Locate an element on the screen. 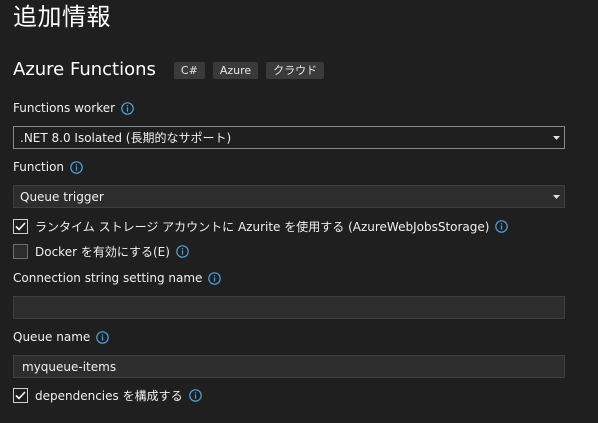 The width and height of the screenshot is (598, 423). connection-string-label: Connection string setting name is located at coordinates (117, 278).